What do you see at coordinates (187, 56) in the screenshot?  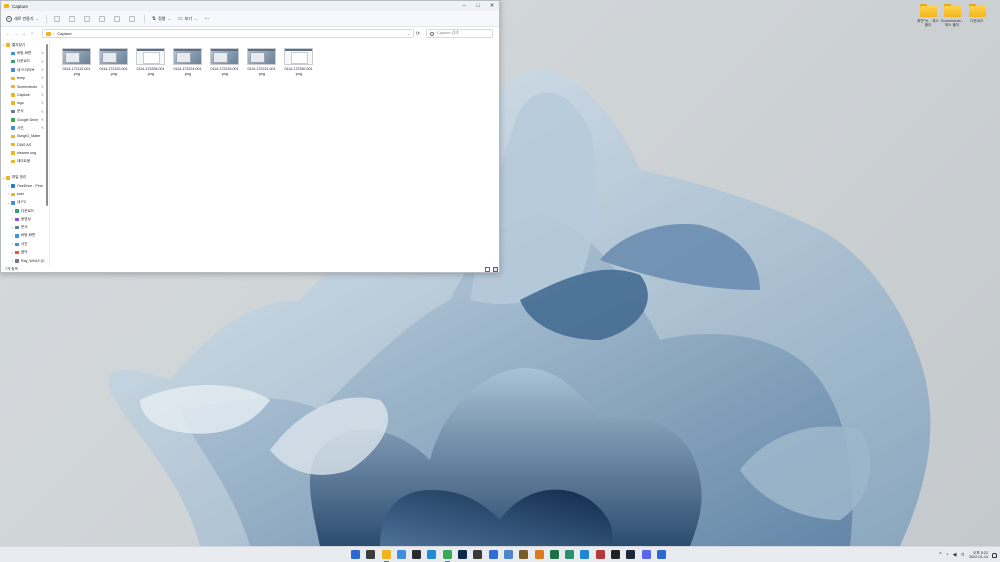 I see `image-thumbnail` at bounding box center [187, 56].